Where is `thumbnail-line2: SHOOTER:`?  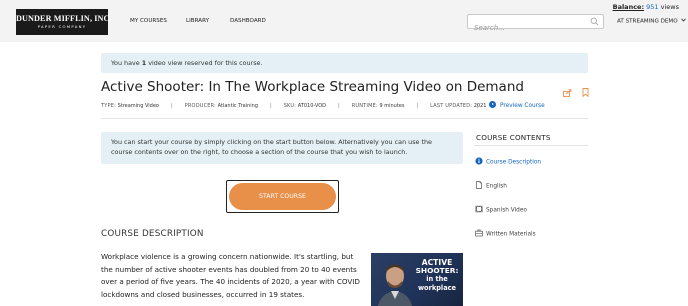
thumbnail-line2: SHOOTER: is located at coordinates (437, 271).